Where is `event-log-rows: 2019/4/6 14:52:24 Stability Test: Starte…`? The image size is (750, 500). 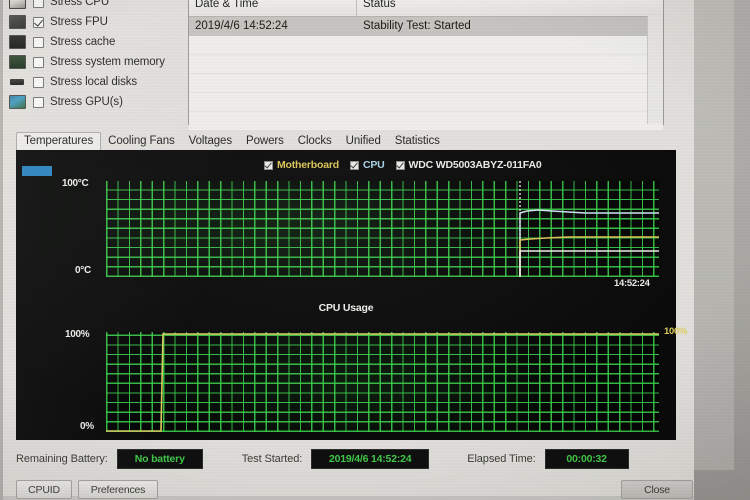
event-log-rows: 2019/4/6 14:52:24 Stability Test: Starte… is located at coordinates (426, 74).